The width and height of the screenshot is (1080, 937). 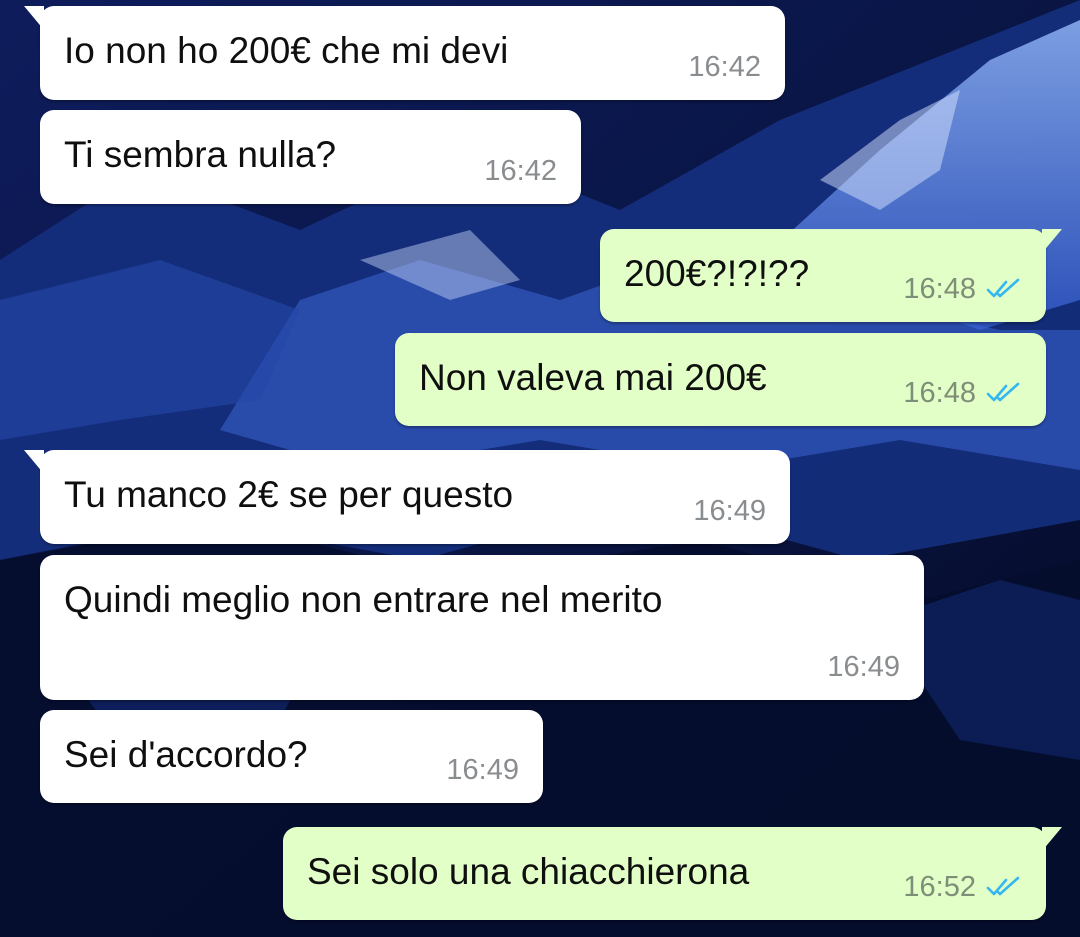 I want to click on incoming-message: Sei d'accordo? 16:49, so click(x=291, y=756).